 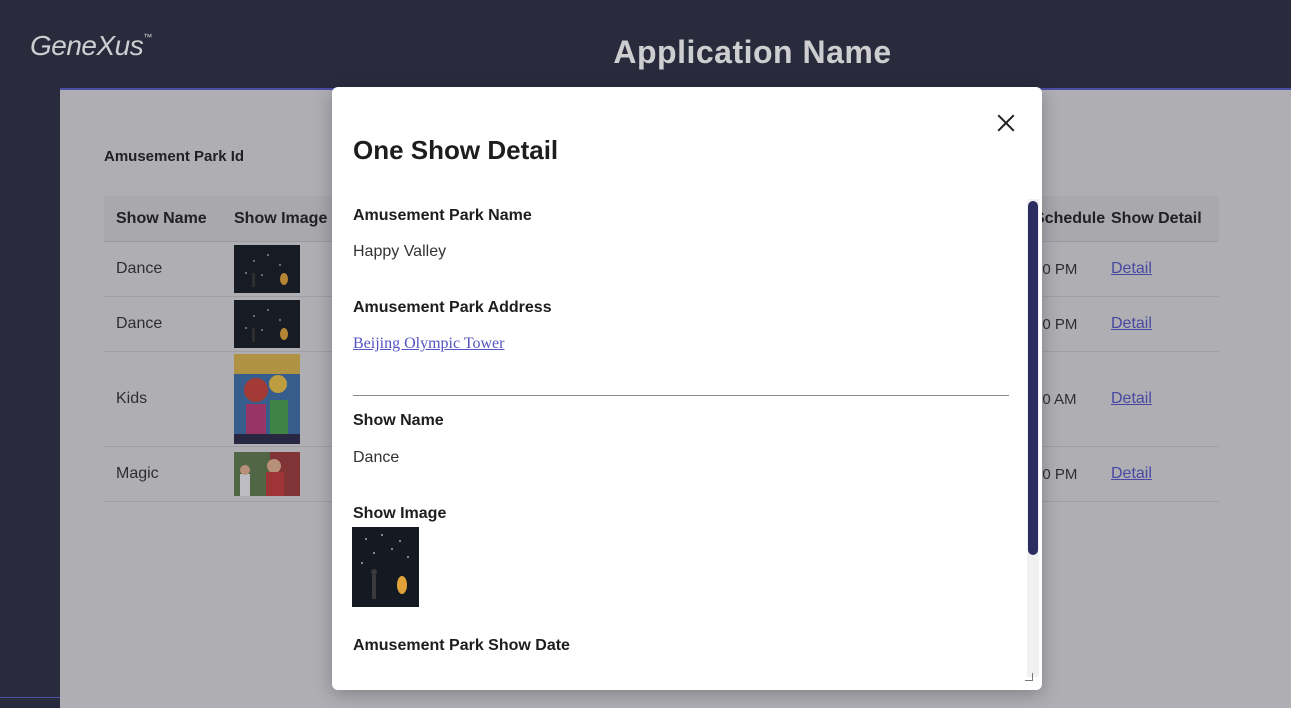 What do you see at coordinates (681, 395) in the screenshot?
I see `section-divider` at bounding box center [681, 395].